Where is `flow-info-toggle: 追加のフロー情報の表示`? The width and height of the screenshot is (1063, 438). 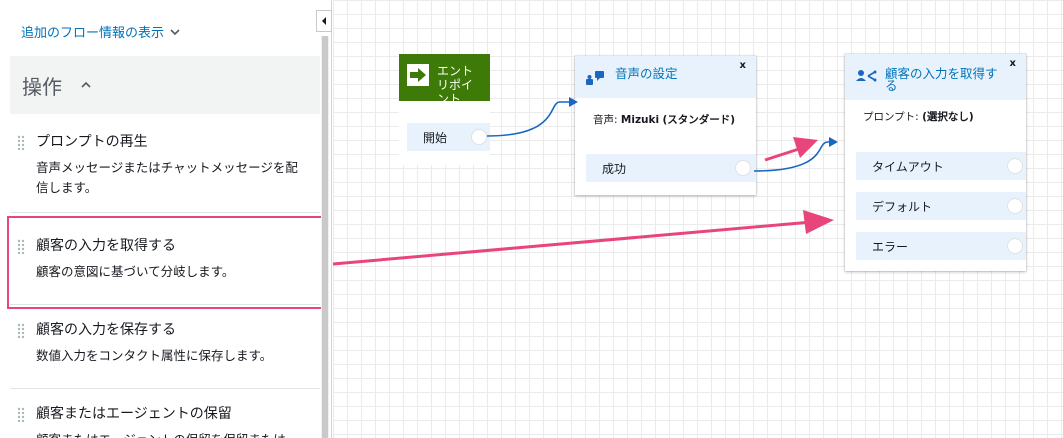 flow-info-toggle: 追加のフロー情報の表示 is located at coordinates (100, 31).